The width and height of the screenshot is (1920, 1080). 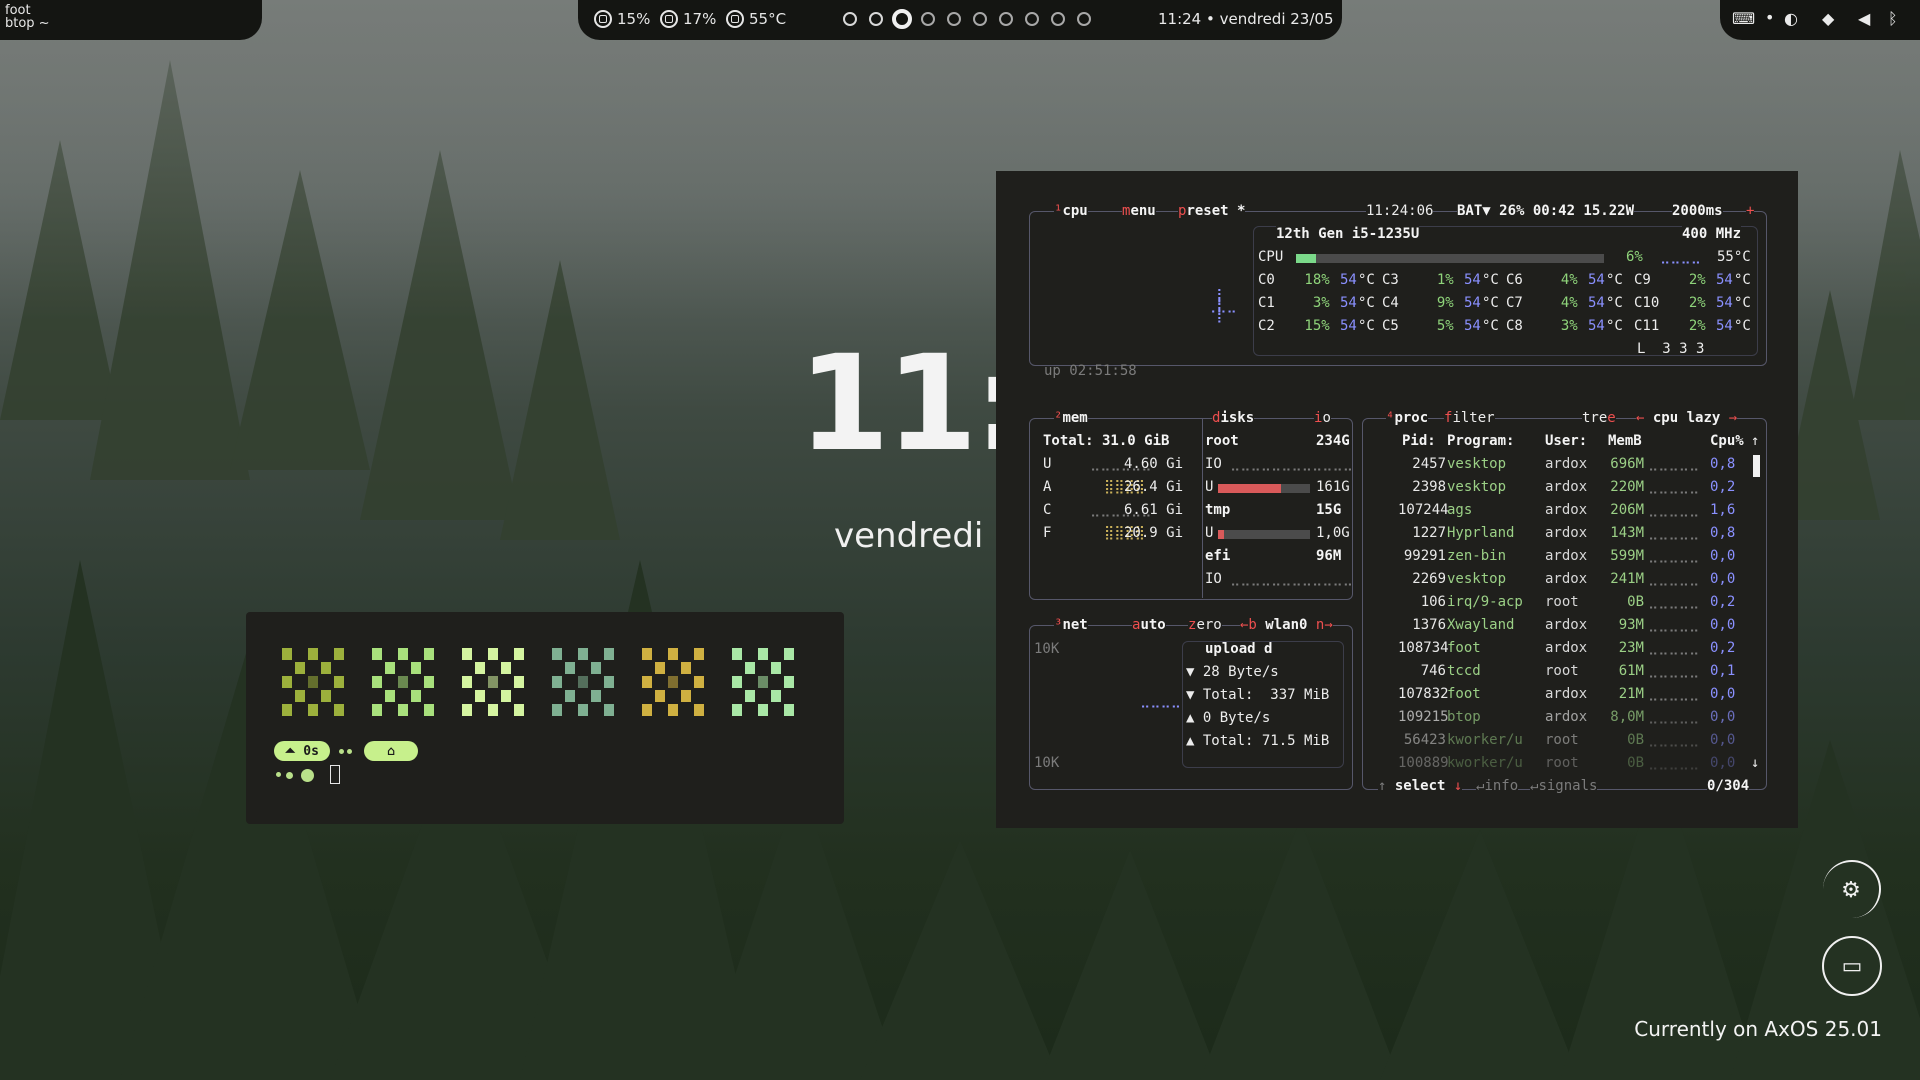 I want to click on process-cpu: 0,0, so click(x=1723, y=740).